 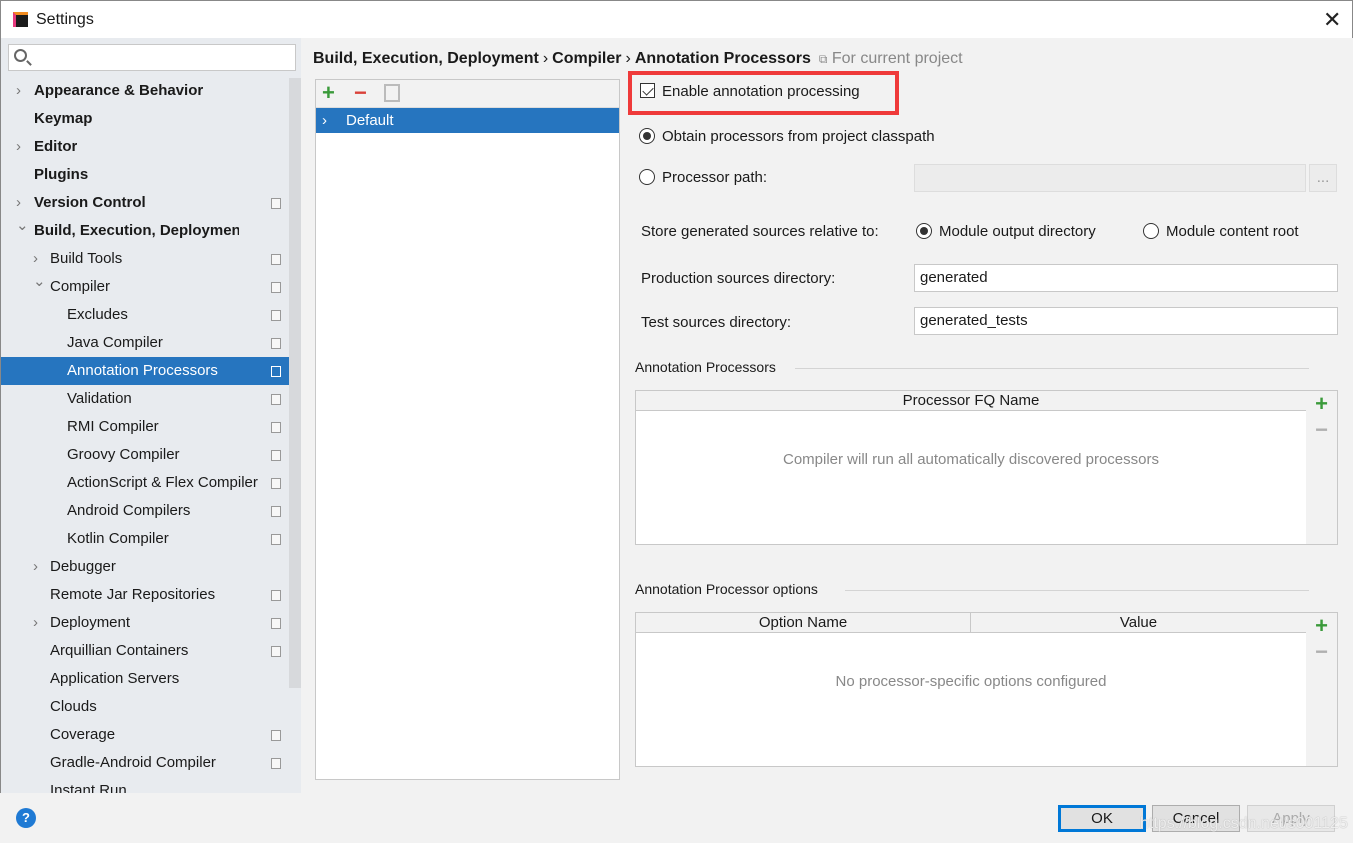 I want to click on sidebar-item: RMI Compiler, so click(x=145, y=427).